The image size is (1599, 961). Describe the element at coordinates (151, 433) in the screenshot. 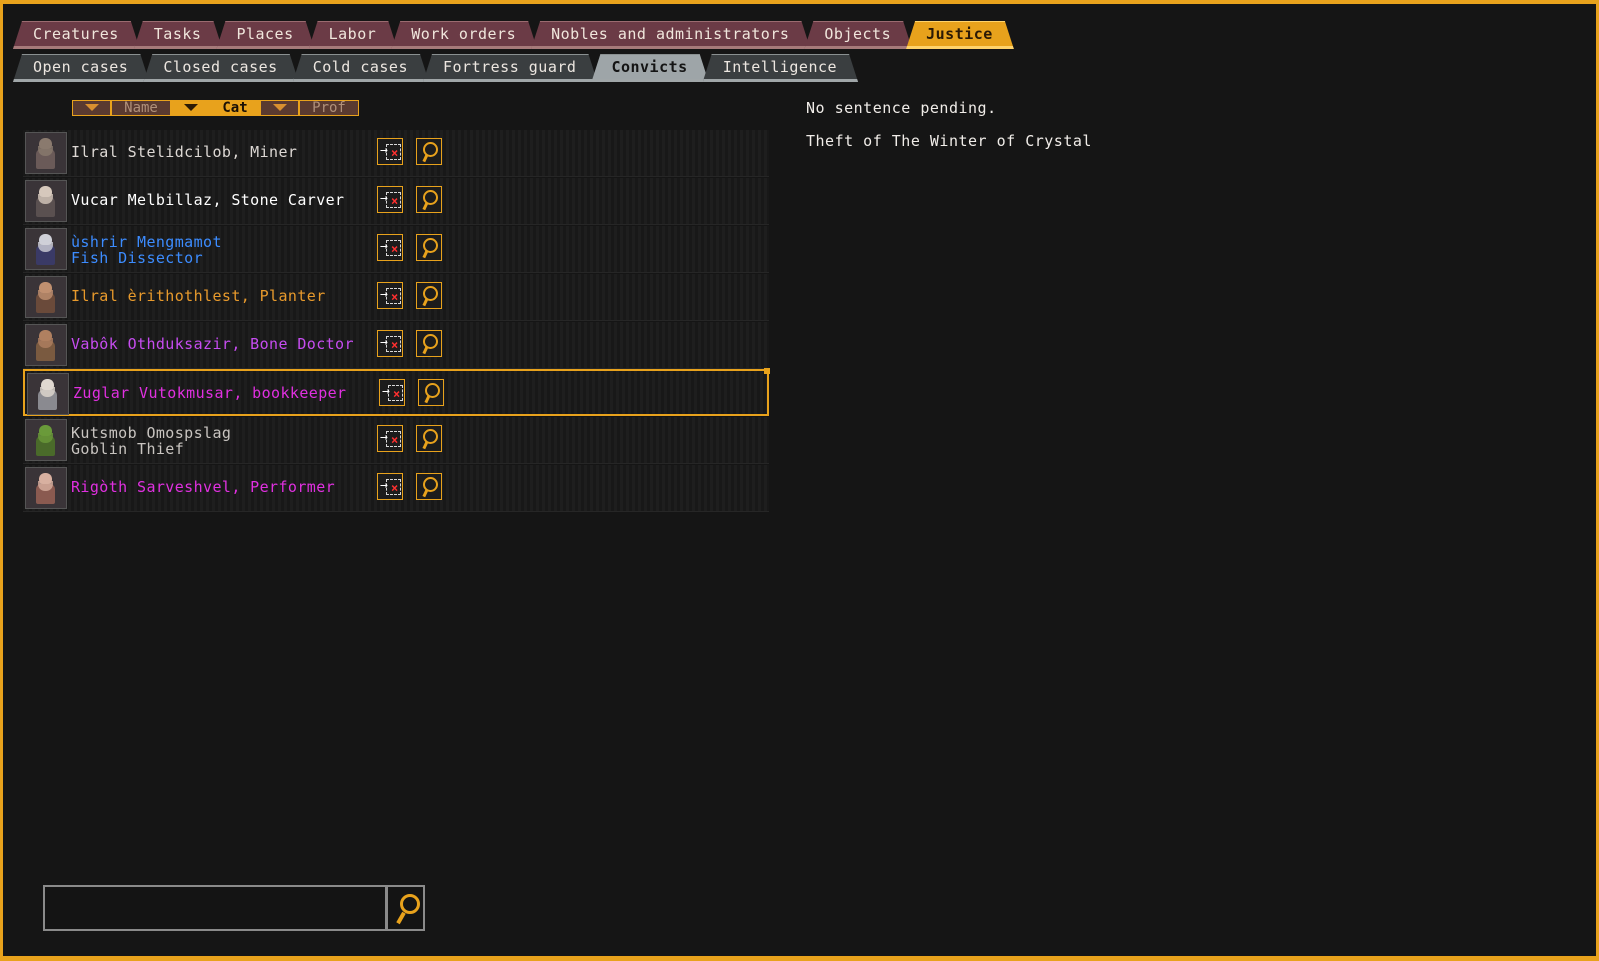

I see `convict-name-line: Kutsmob Omospslag` at that location.